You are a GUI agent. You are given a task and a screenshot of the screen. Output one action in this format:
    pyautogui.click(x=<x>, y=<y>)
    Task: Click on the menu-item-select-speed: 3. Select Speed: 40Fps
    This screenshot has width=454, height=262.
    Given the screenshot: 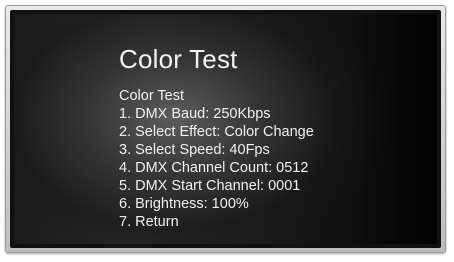 What is the action you would take?
    pyautogui.click(x=216, y=150)
    